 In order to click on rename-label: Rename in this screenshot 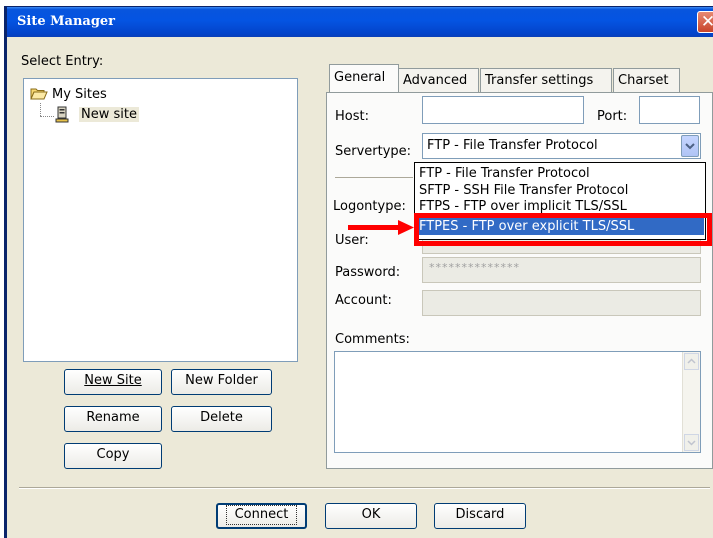, I will do `click(113, 417)`.